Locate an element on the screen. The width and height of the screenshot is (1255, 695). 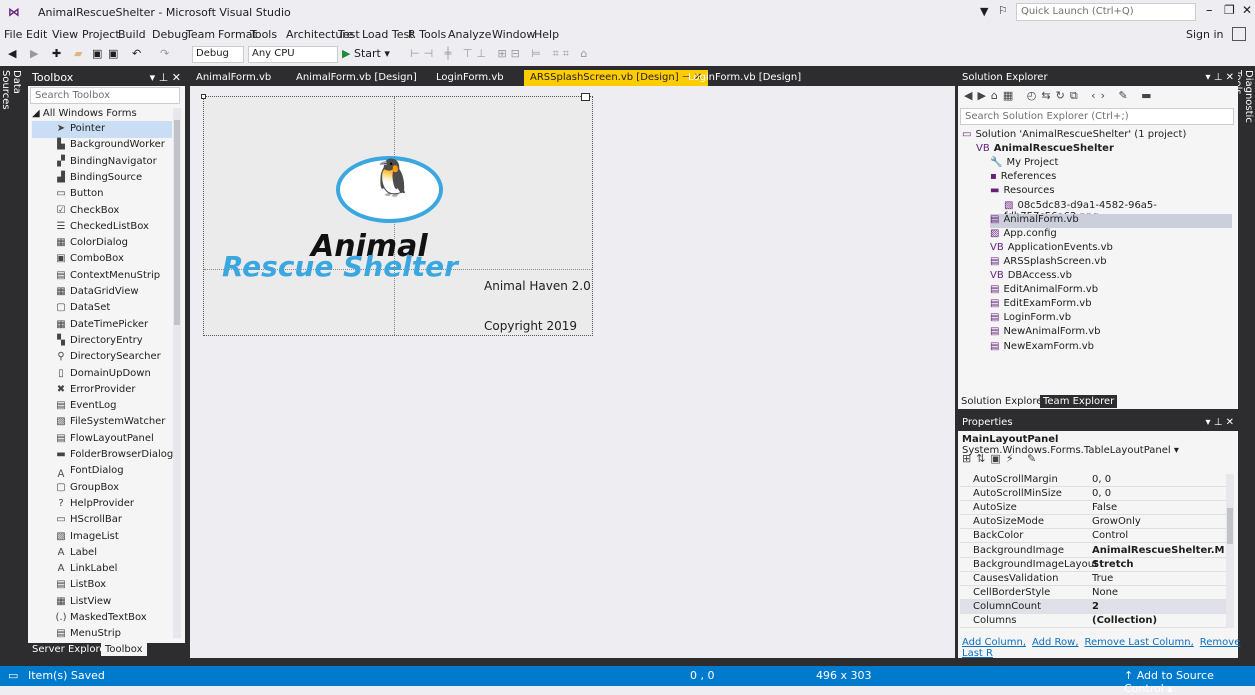
toolbox-item: ▦ ListView is located at coordinates (102, 602).